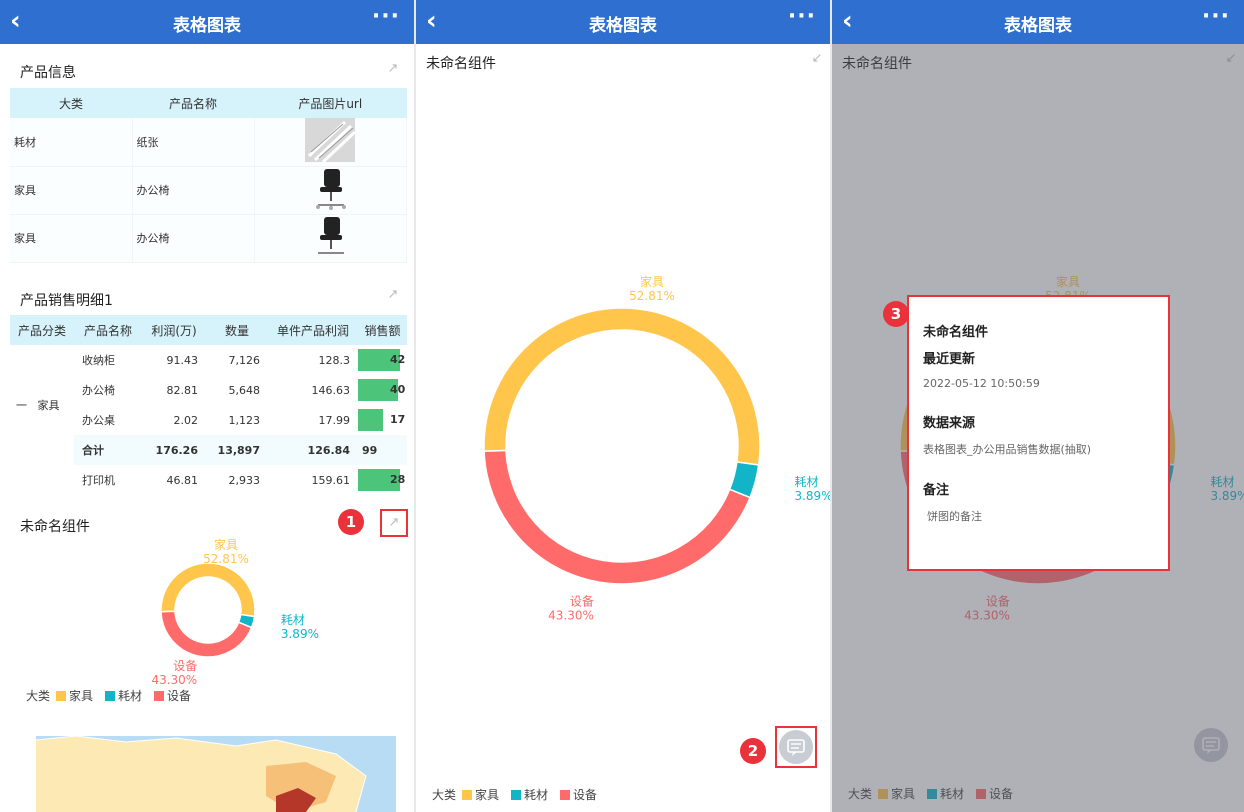 The width and height of the screenshot is (1244, 812). What do you see at coordinates (244, 390) in the screenshot?
I see `cell-qty: 5,648` at bounding box center [244, 390].